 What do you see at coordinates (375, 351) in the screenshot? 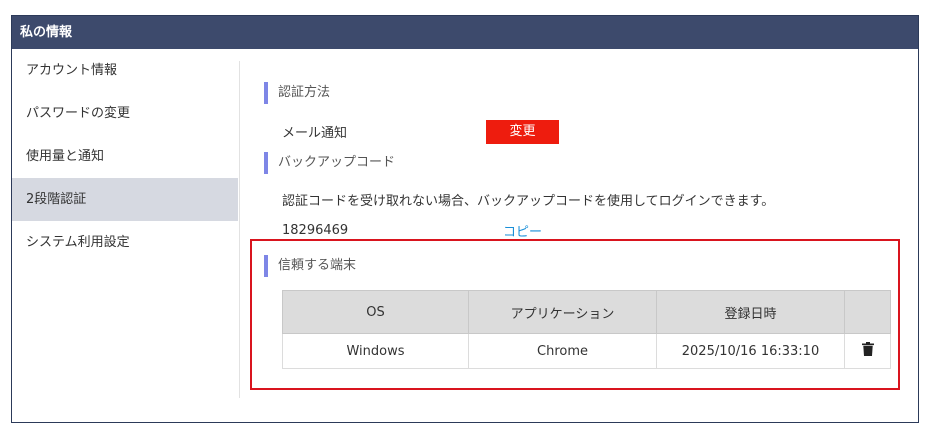
I see `device-os-cell: Windows` at bounding box center [375, 351].